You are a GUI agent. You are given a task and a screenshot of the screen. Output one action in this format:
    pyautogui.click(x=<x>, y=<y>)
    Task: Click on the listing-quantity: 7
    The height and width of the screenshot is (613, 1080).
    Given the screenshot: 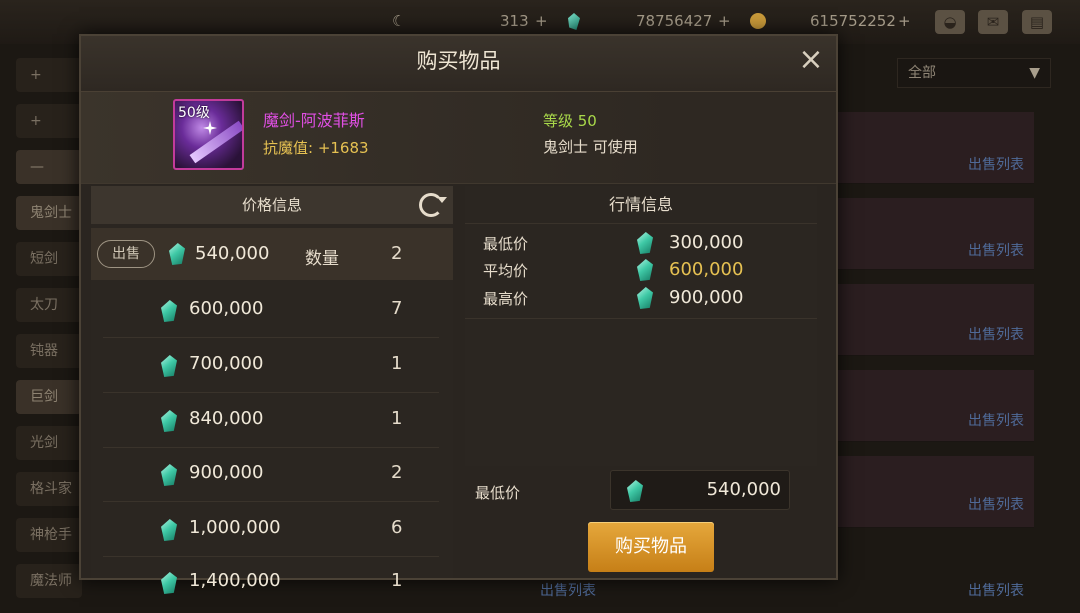 What is the action you would take?
    pyautogui.click(x=397, y=308)
    